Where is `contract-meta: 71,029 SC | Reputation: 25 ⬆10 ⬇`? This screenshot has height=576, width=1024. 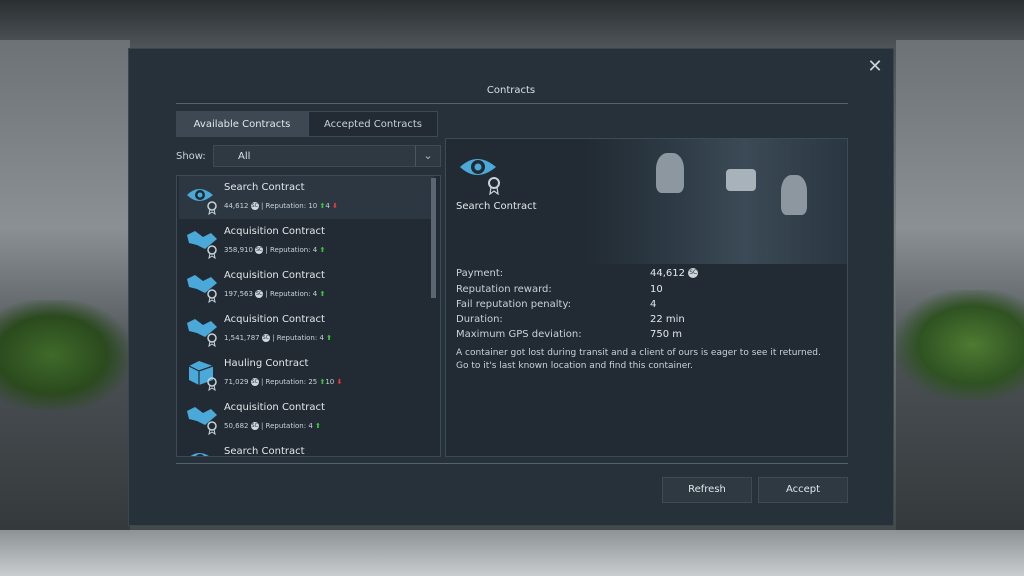 contract-meta: 71,029 SC | Reputation: 25 ⬆10 ⬇ is located at coordinates (283, 382).